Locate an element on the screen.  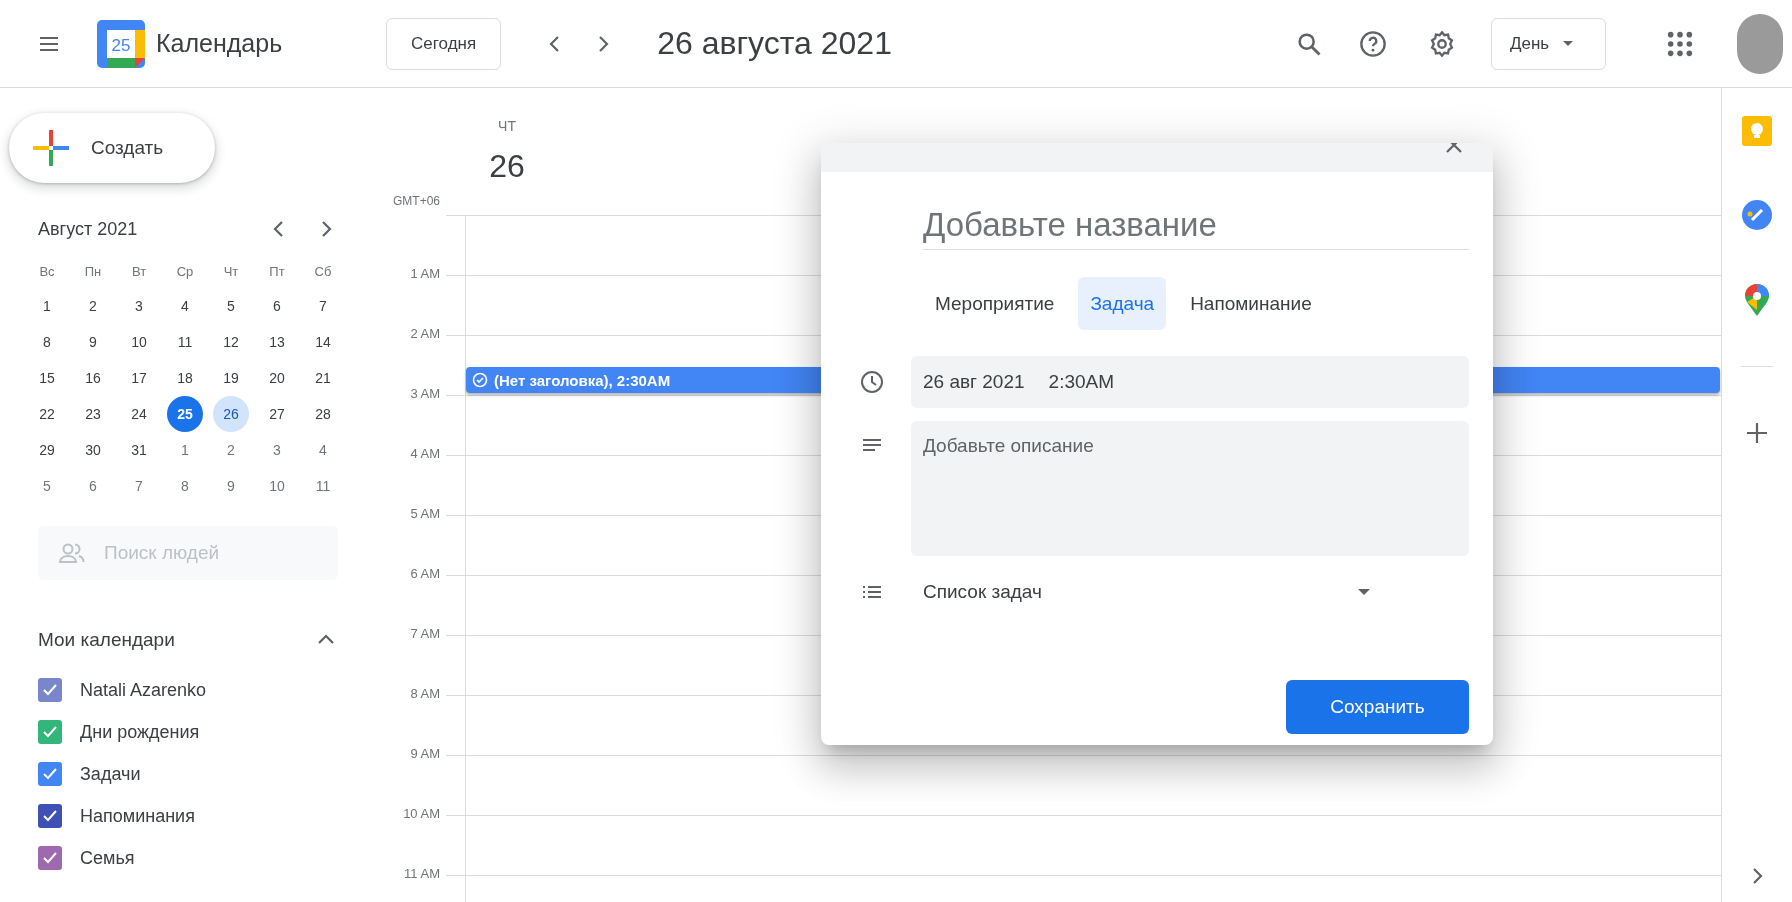
plus-icon is located at coordinates (51, 148).